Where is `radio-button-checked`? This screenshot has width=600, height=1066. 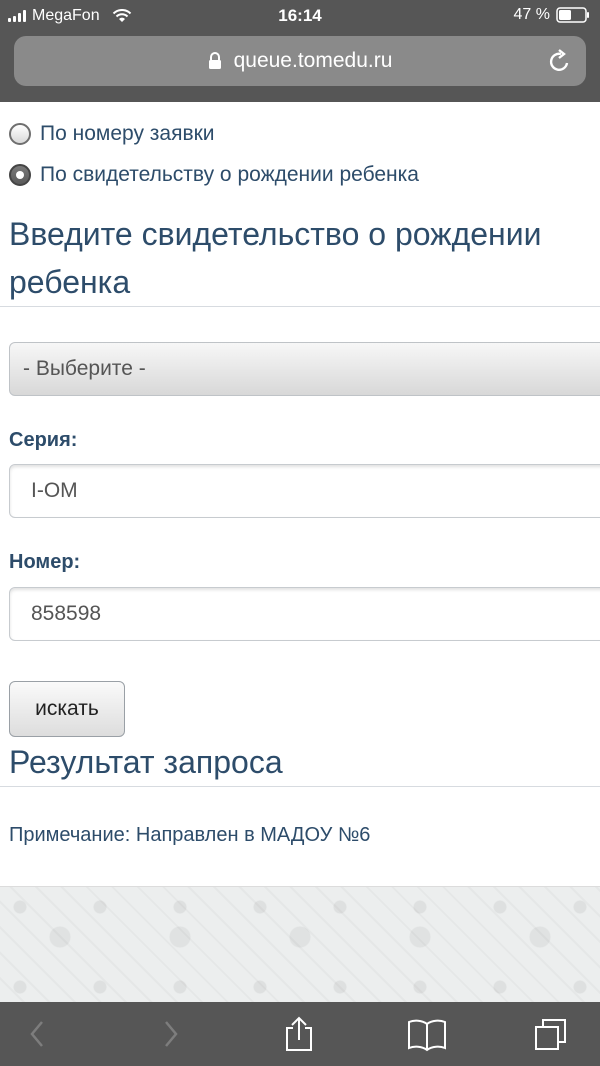
radio-button-checked is located at coordinates (20, 175).